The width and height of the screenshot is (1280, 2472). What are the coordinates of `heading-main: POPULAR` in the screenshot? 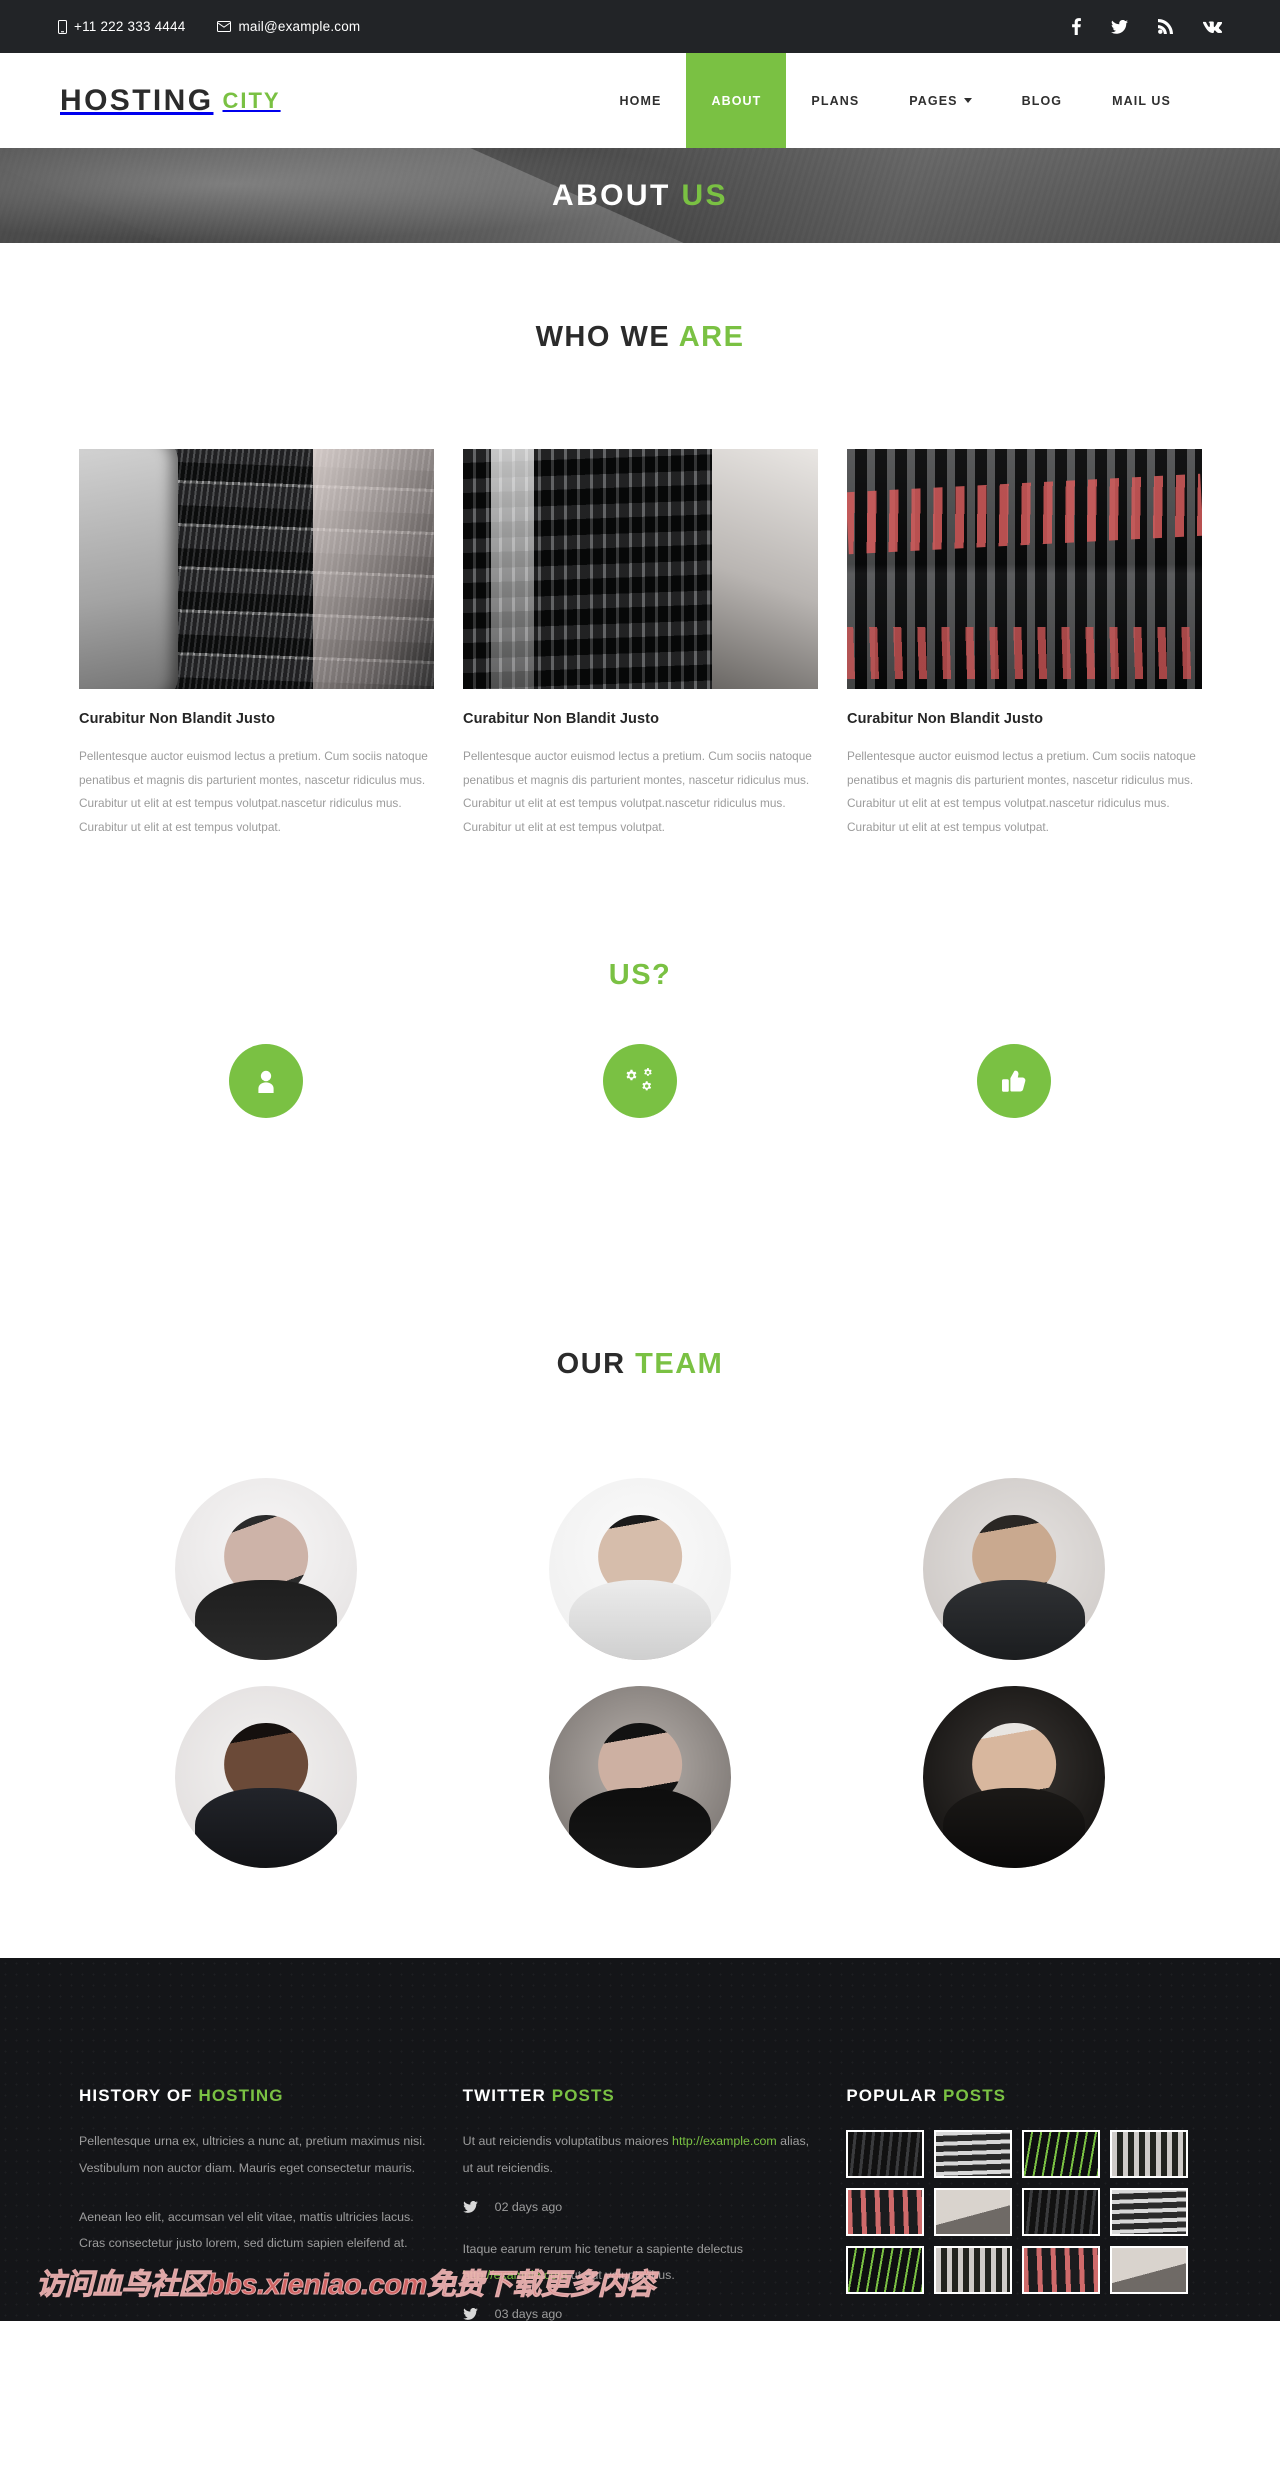 It's located at (892, 2096).